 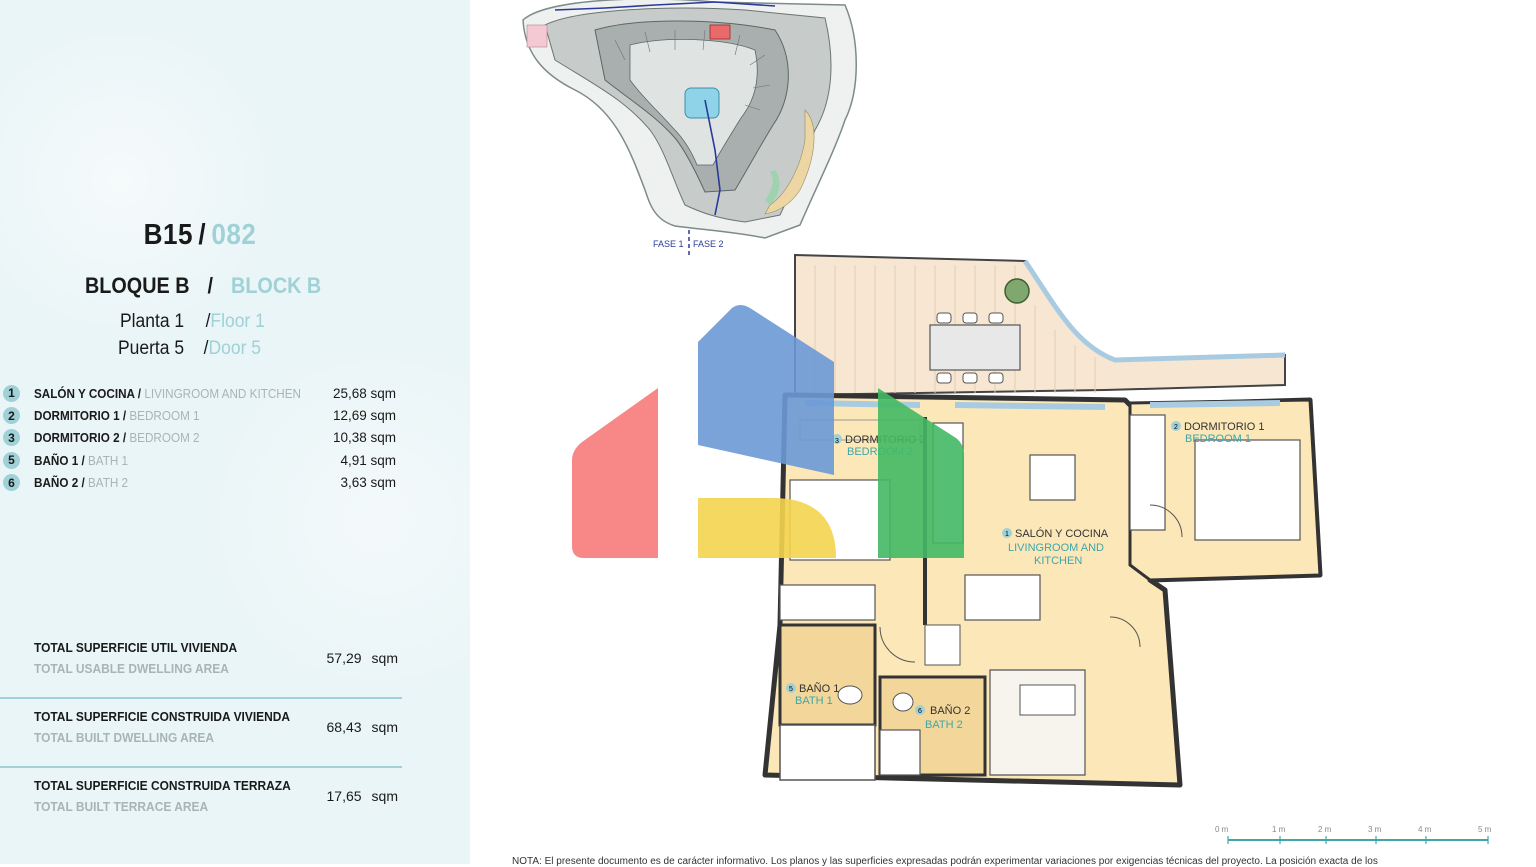 What do you see at coordinates (344, 727) in the screenshot?
I see `total-number: 68,43` at bounding box center [344, 727].